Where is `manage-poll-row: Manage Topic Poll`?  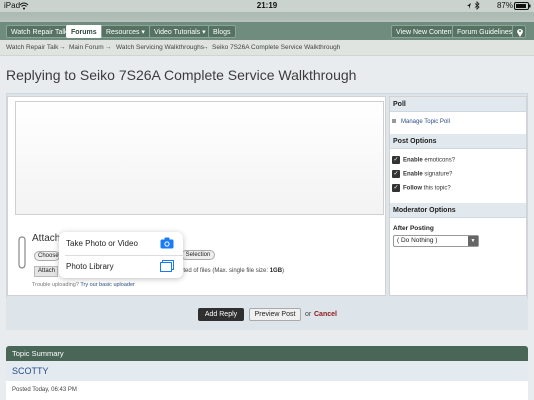
manage-poll-row: Manage Topic Poll is located at coordinates (421, 122).